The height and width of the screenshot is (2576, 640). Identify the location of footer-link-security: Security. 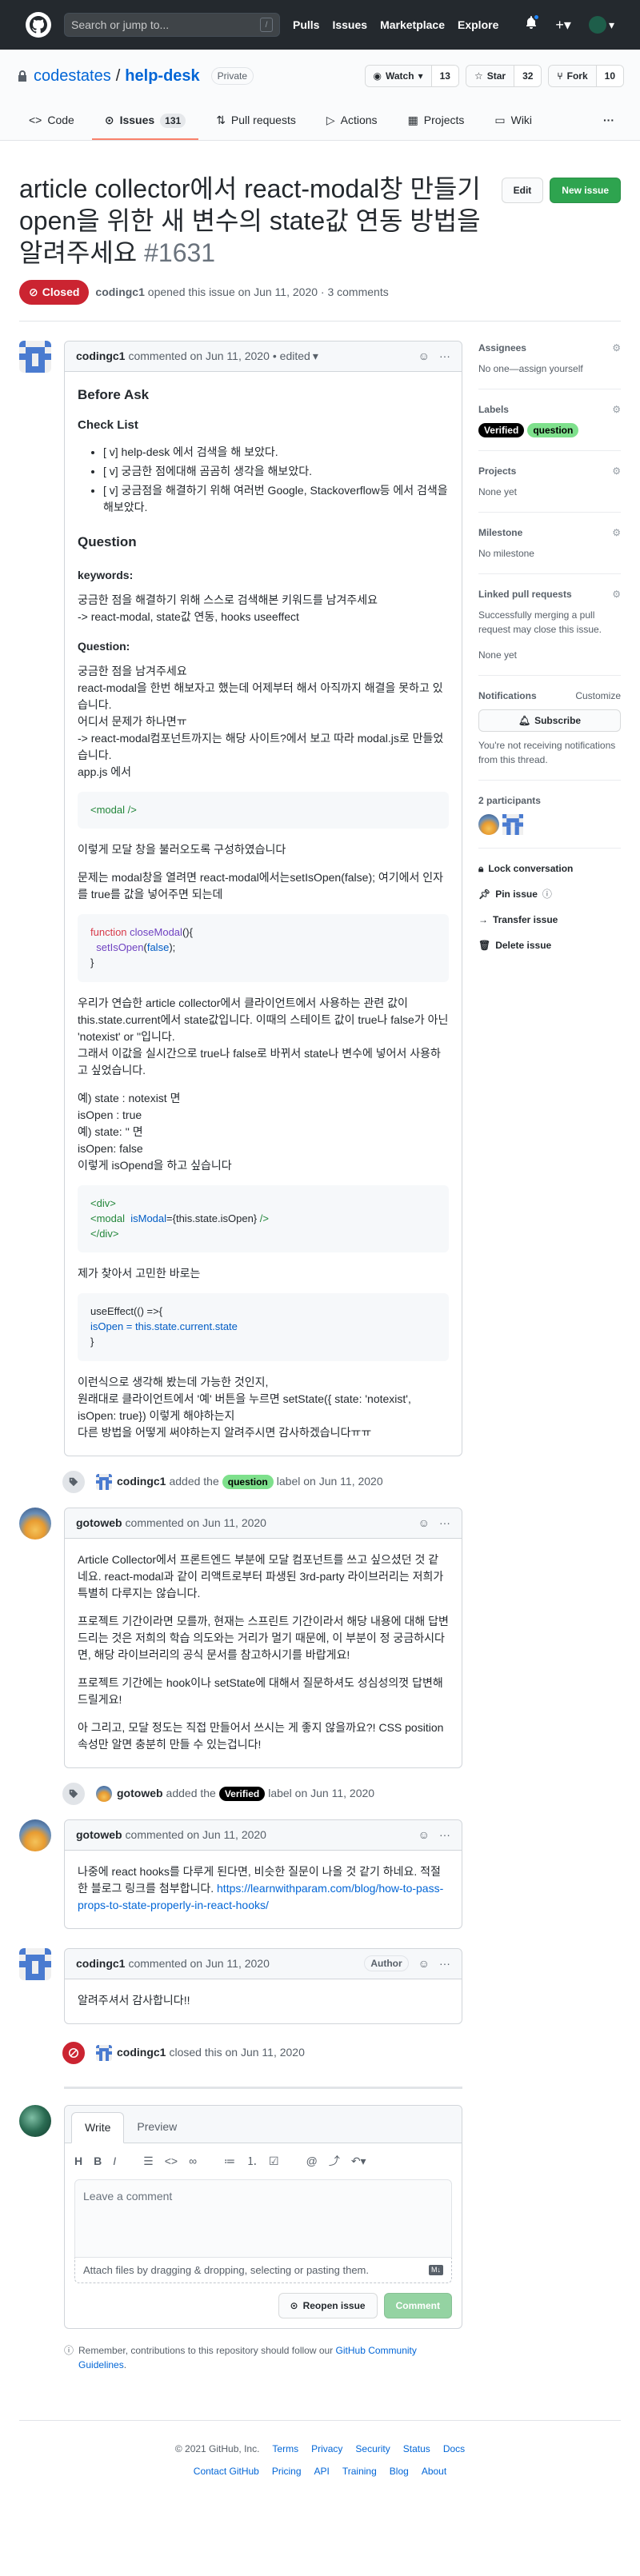
(372, 2449).